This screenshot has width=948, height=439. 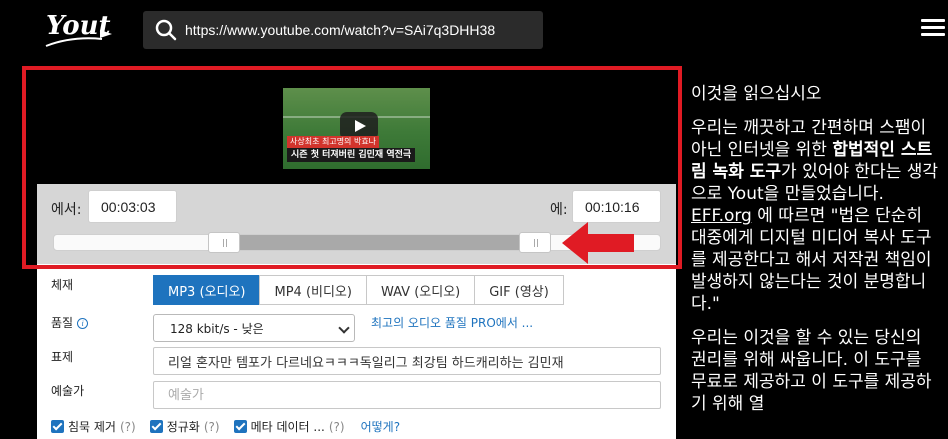 I want to click on url-bar, so click(x=343, y=30).